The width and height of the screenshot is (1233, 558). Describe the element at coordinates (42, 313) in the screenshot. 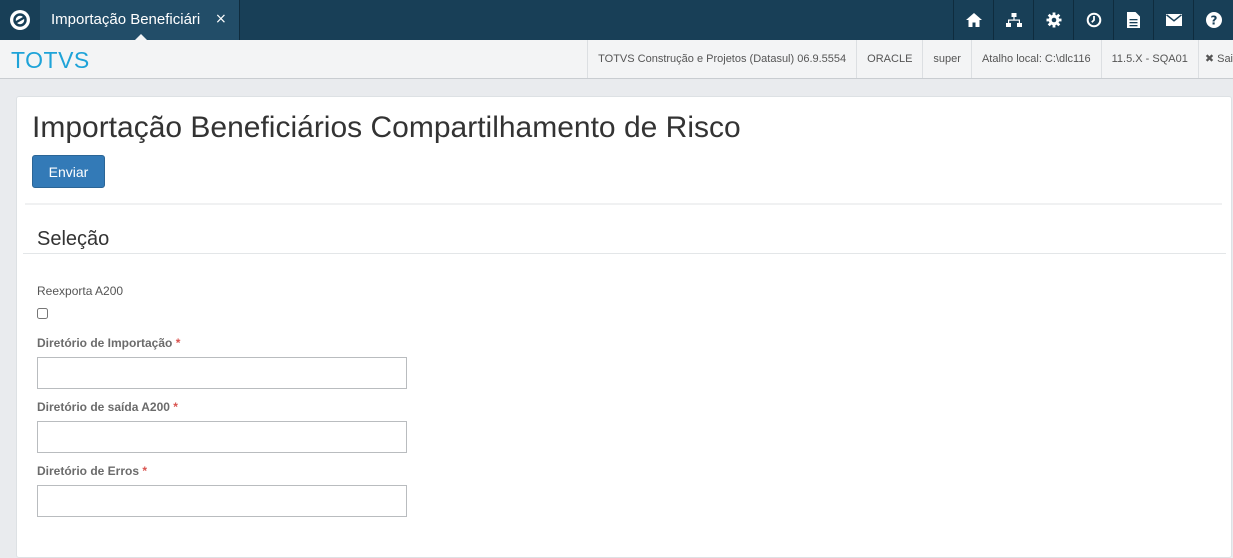

I see `reexport-checkbox` at that location.